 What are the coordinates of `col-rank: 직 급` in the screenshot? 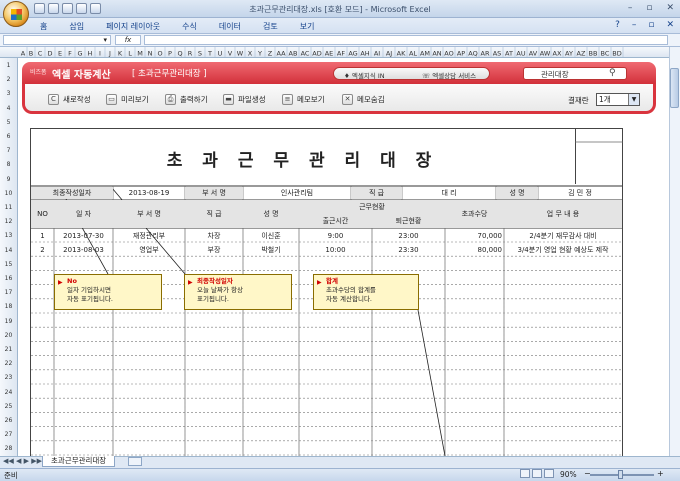 It's located at (214, 214).